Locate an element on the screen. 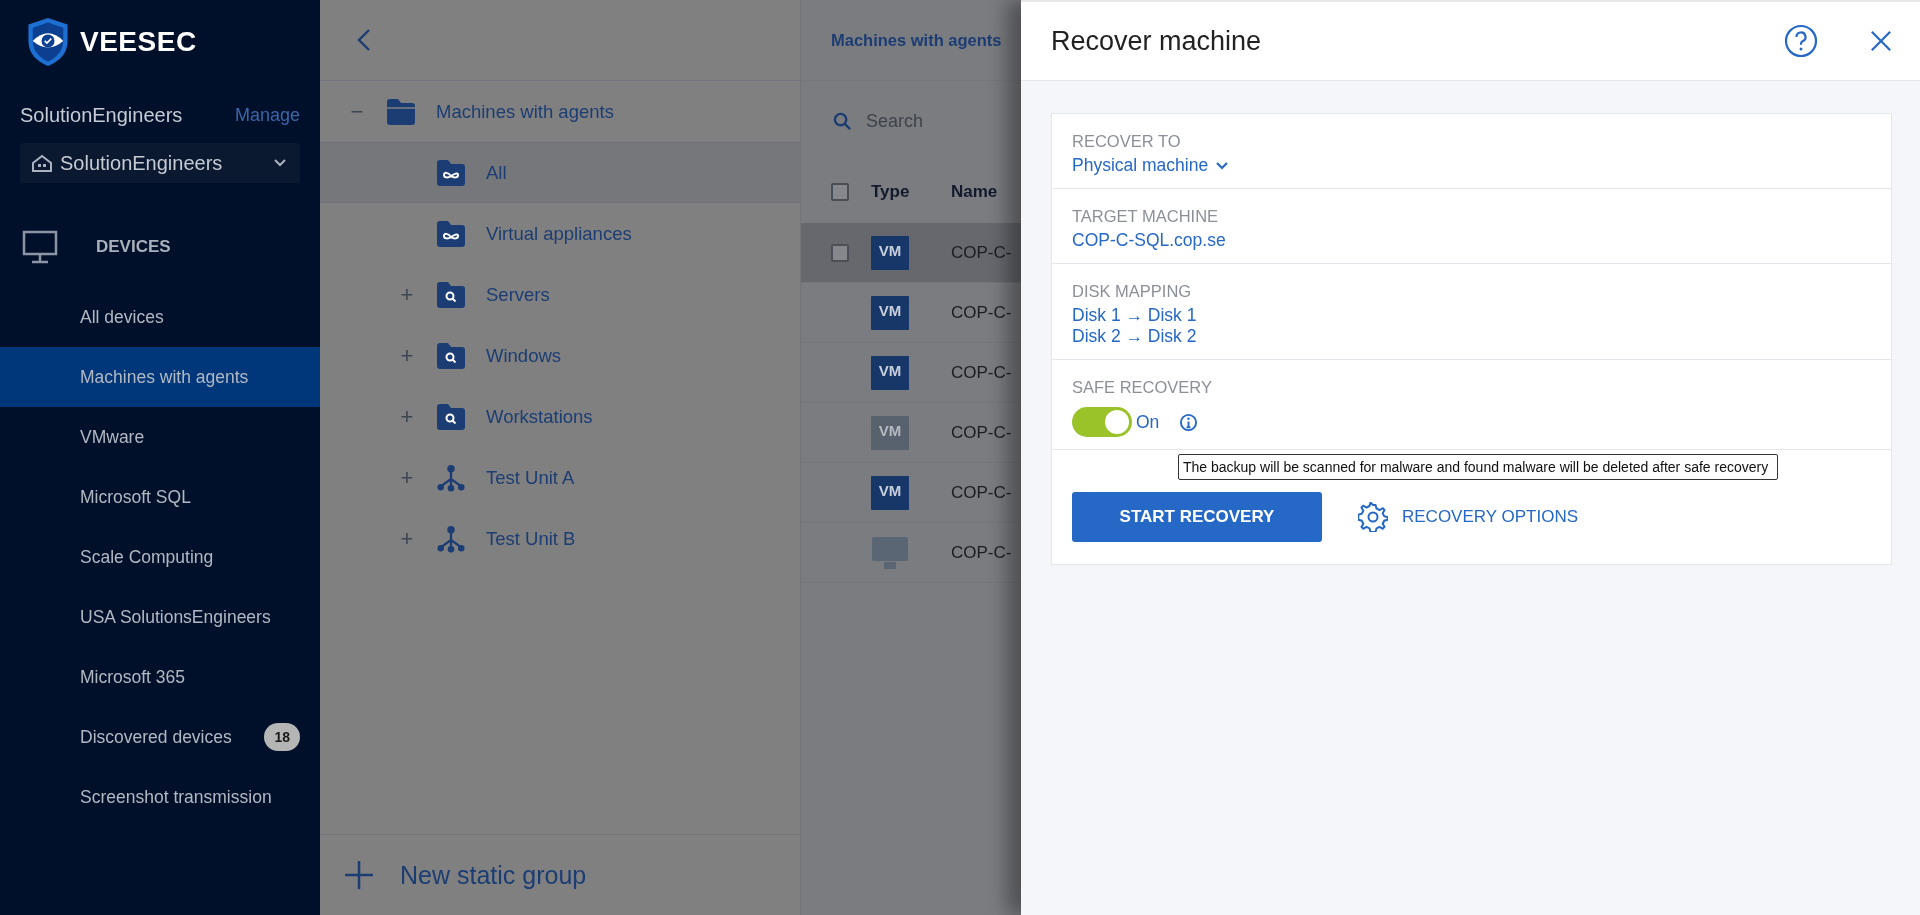 This screenshot has height=915, width=1920. column-header: Name is located at coordinates (974, 192).